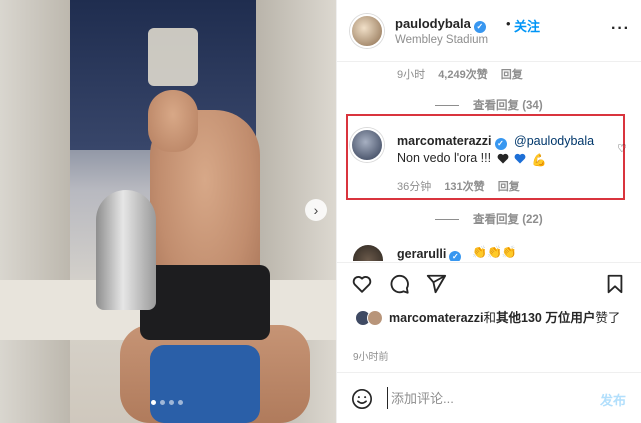 This screenshot has height=423, width=641. Describe the element at coordinates (489, 282) in the screenshot. I see `post-actions-bar` at that location.